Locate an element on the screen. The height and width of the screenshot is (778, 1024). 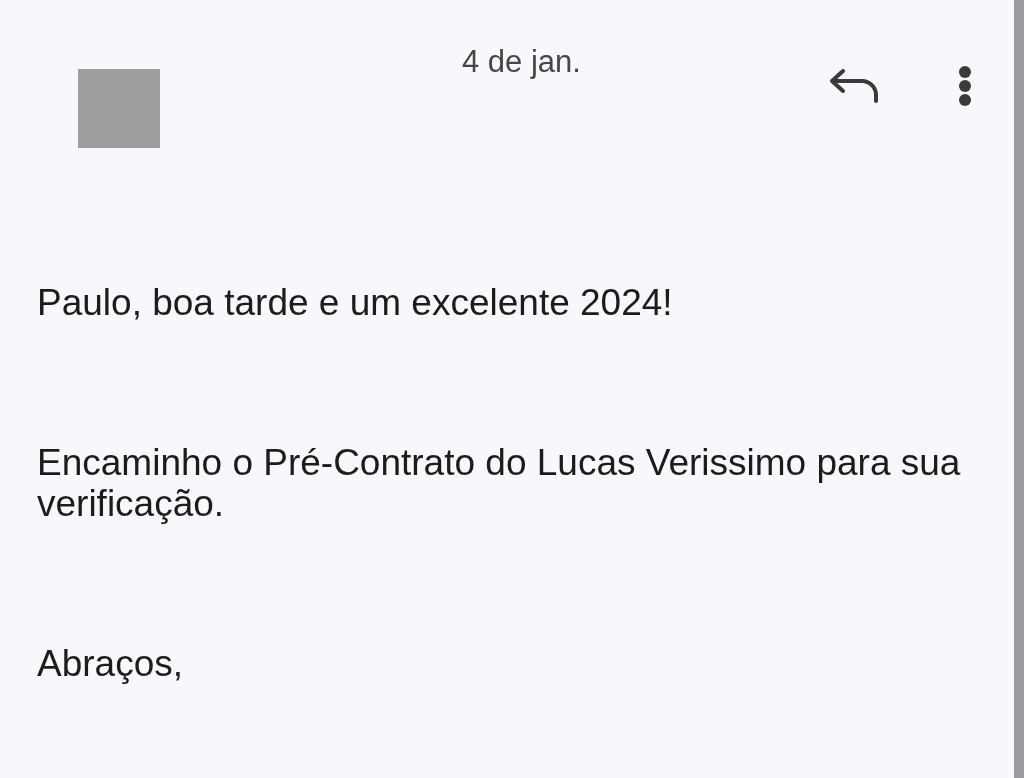
message-date: 4 de jan. is located at coordinates (521, 62).